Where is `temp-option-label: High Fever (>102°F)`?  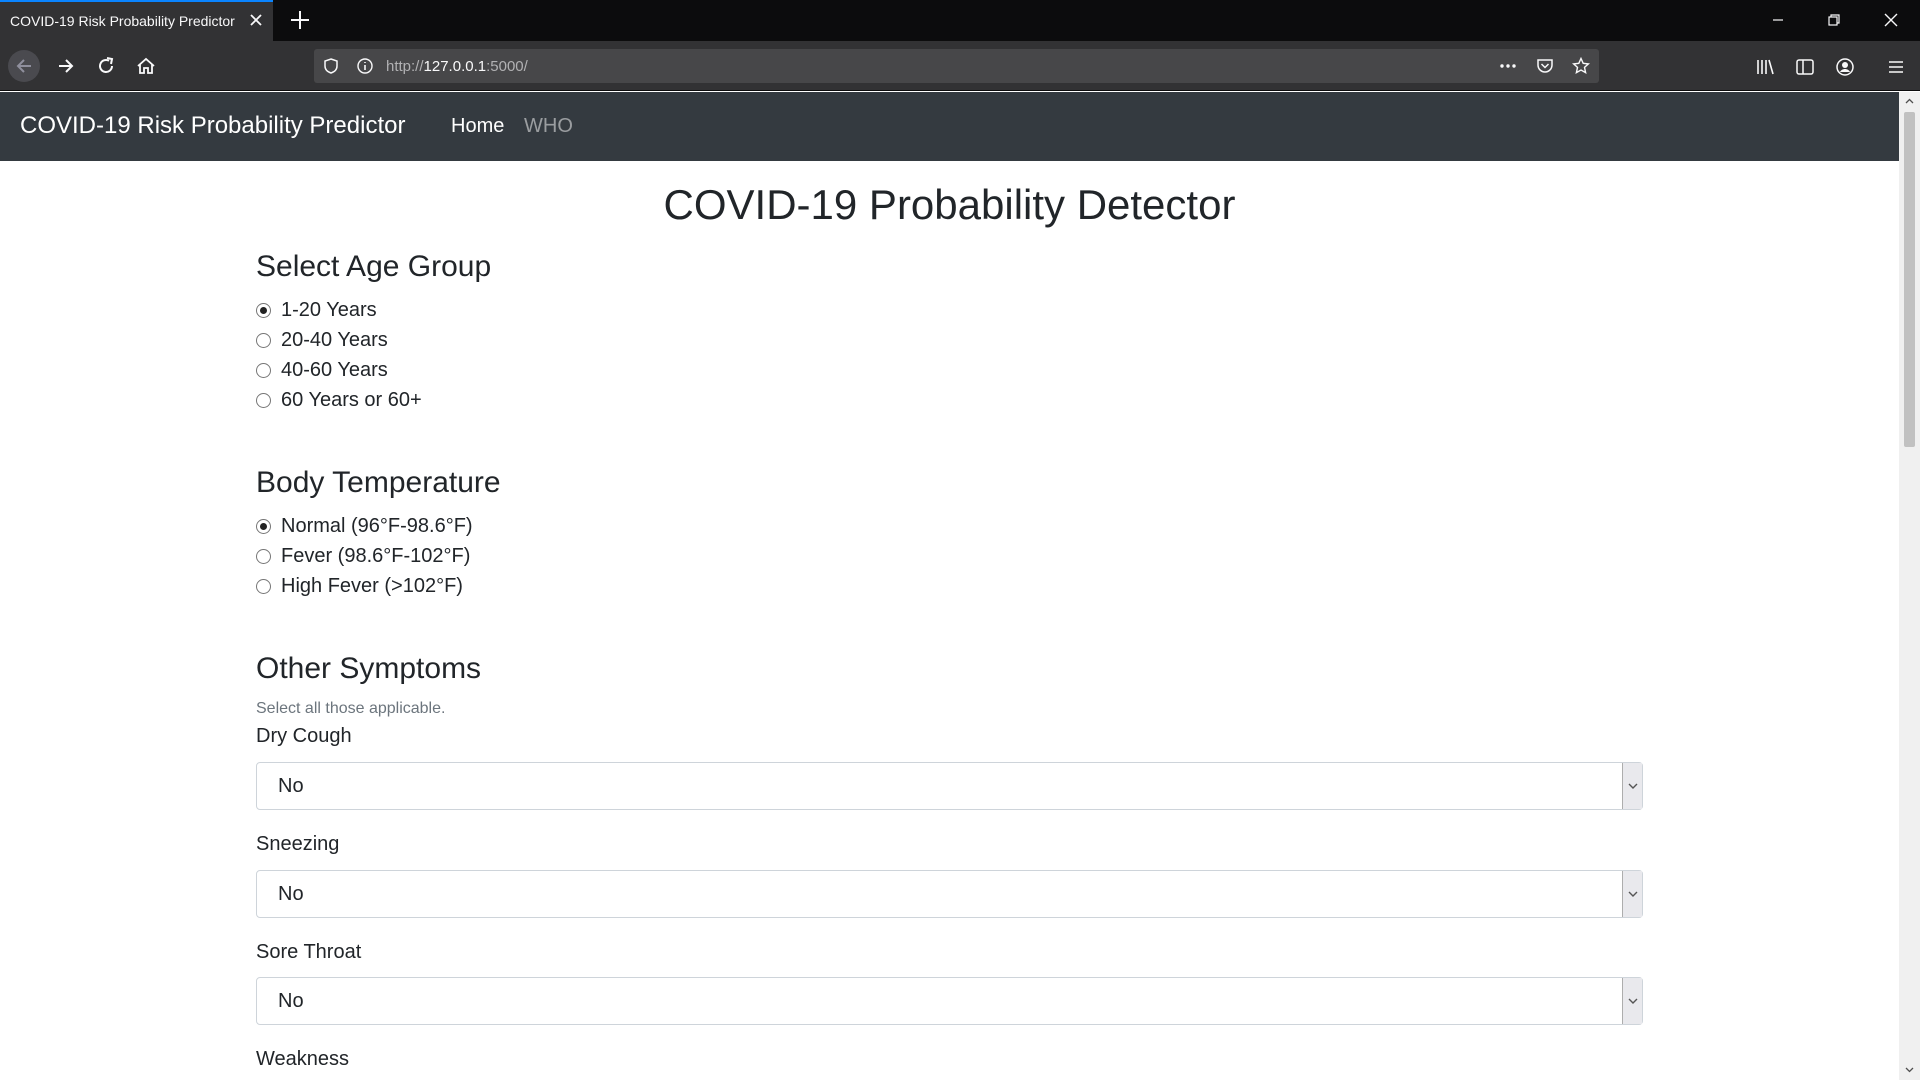
temp-option-label: High Fever (>102°F) is located at coordinates (372, 585).